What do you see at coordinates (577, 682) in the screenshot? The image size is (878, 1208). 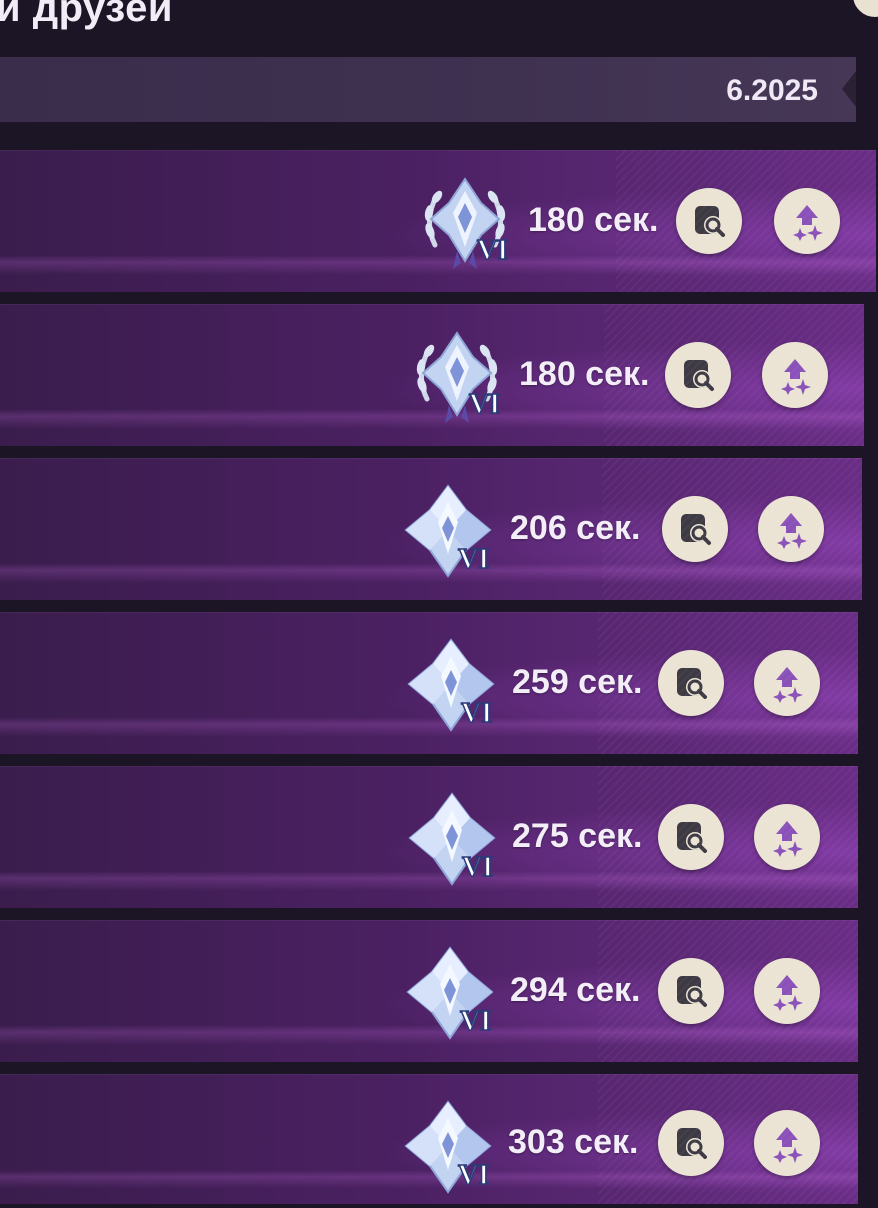 I see `clear-time: 259 сек.` at bounding box center [577, 682].